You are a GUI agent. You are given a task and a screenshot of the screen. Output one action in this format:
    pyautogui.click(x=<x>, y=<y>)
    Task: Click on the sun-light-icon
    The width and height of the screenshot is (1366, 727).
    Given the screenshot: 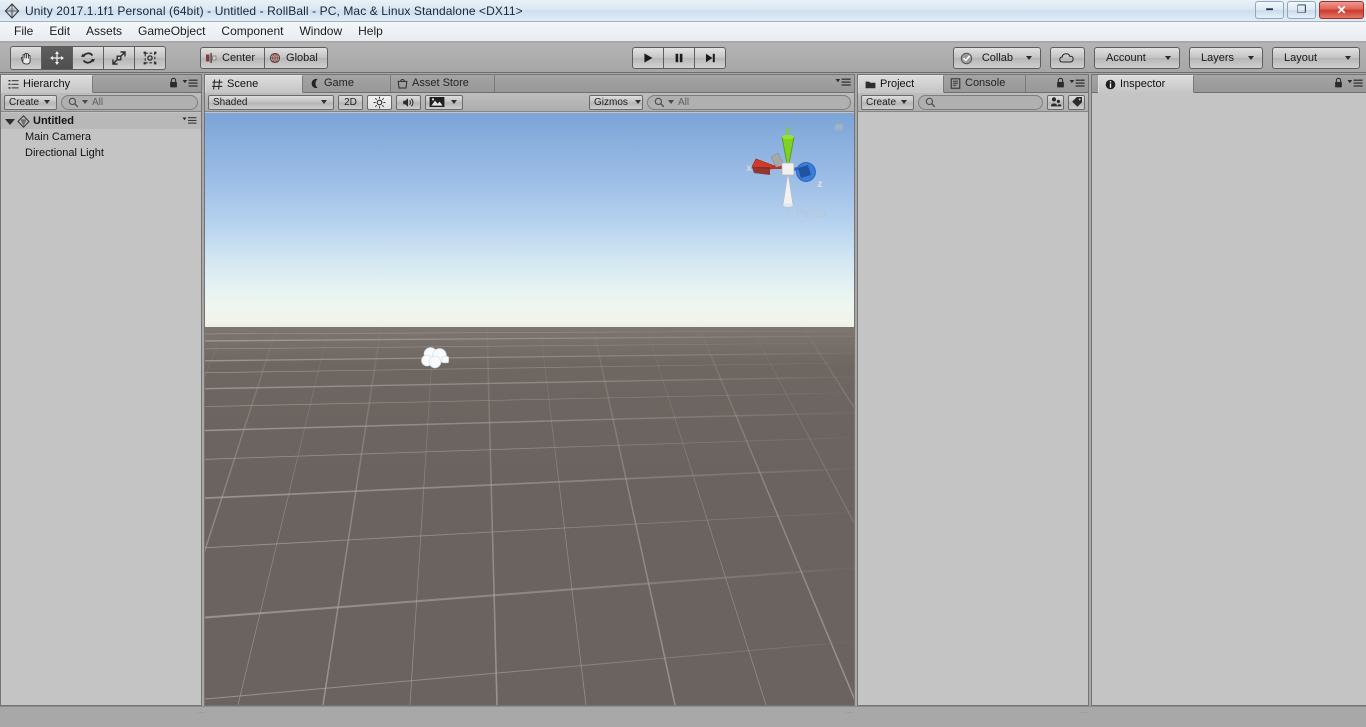 What is the action you would take?
    pyautogui.click(x=379, y=102)
    